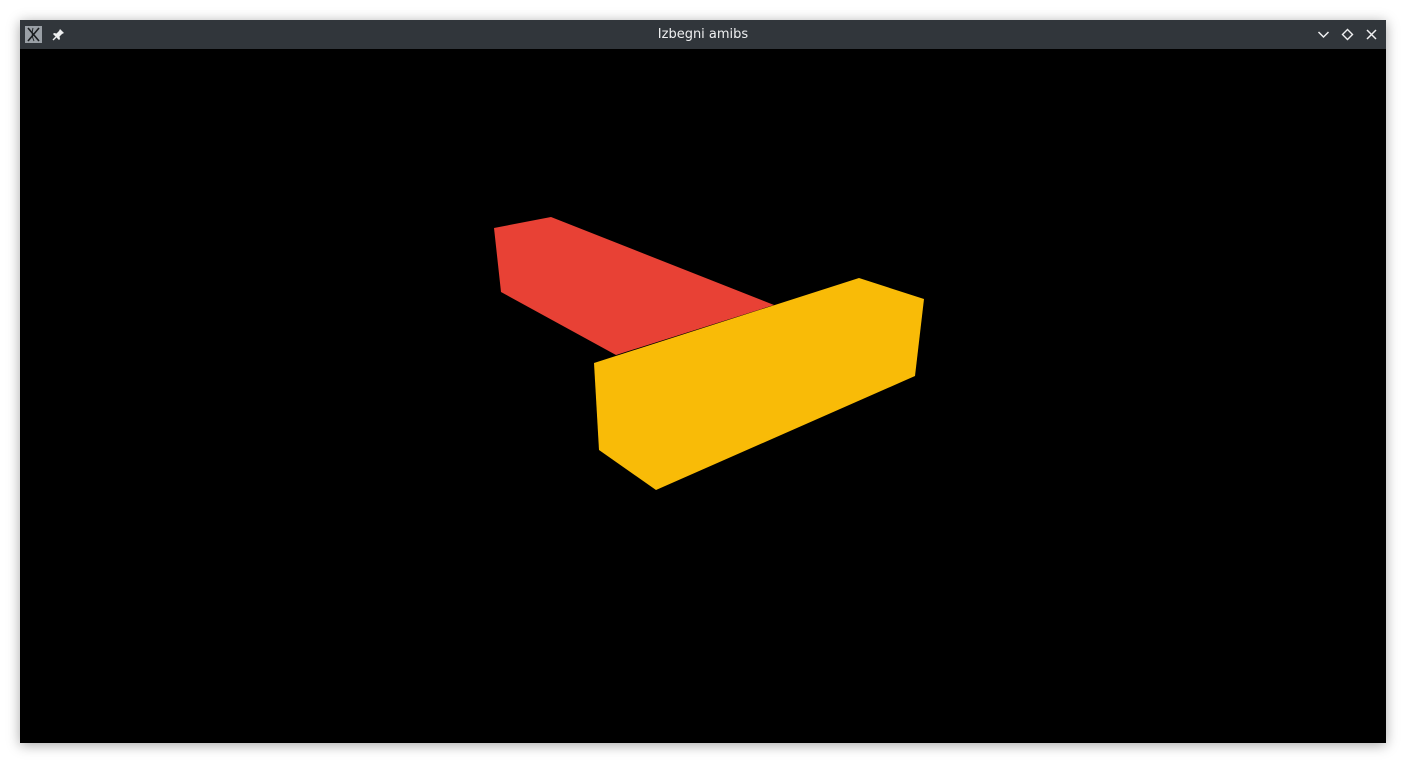  Describe the element at coordinates (58, 34) in the screenshot. I see `pin-icon` at that location.